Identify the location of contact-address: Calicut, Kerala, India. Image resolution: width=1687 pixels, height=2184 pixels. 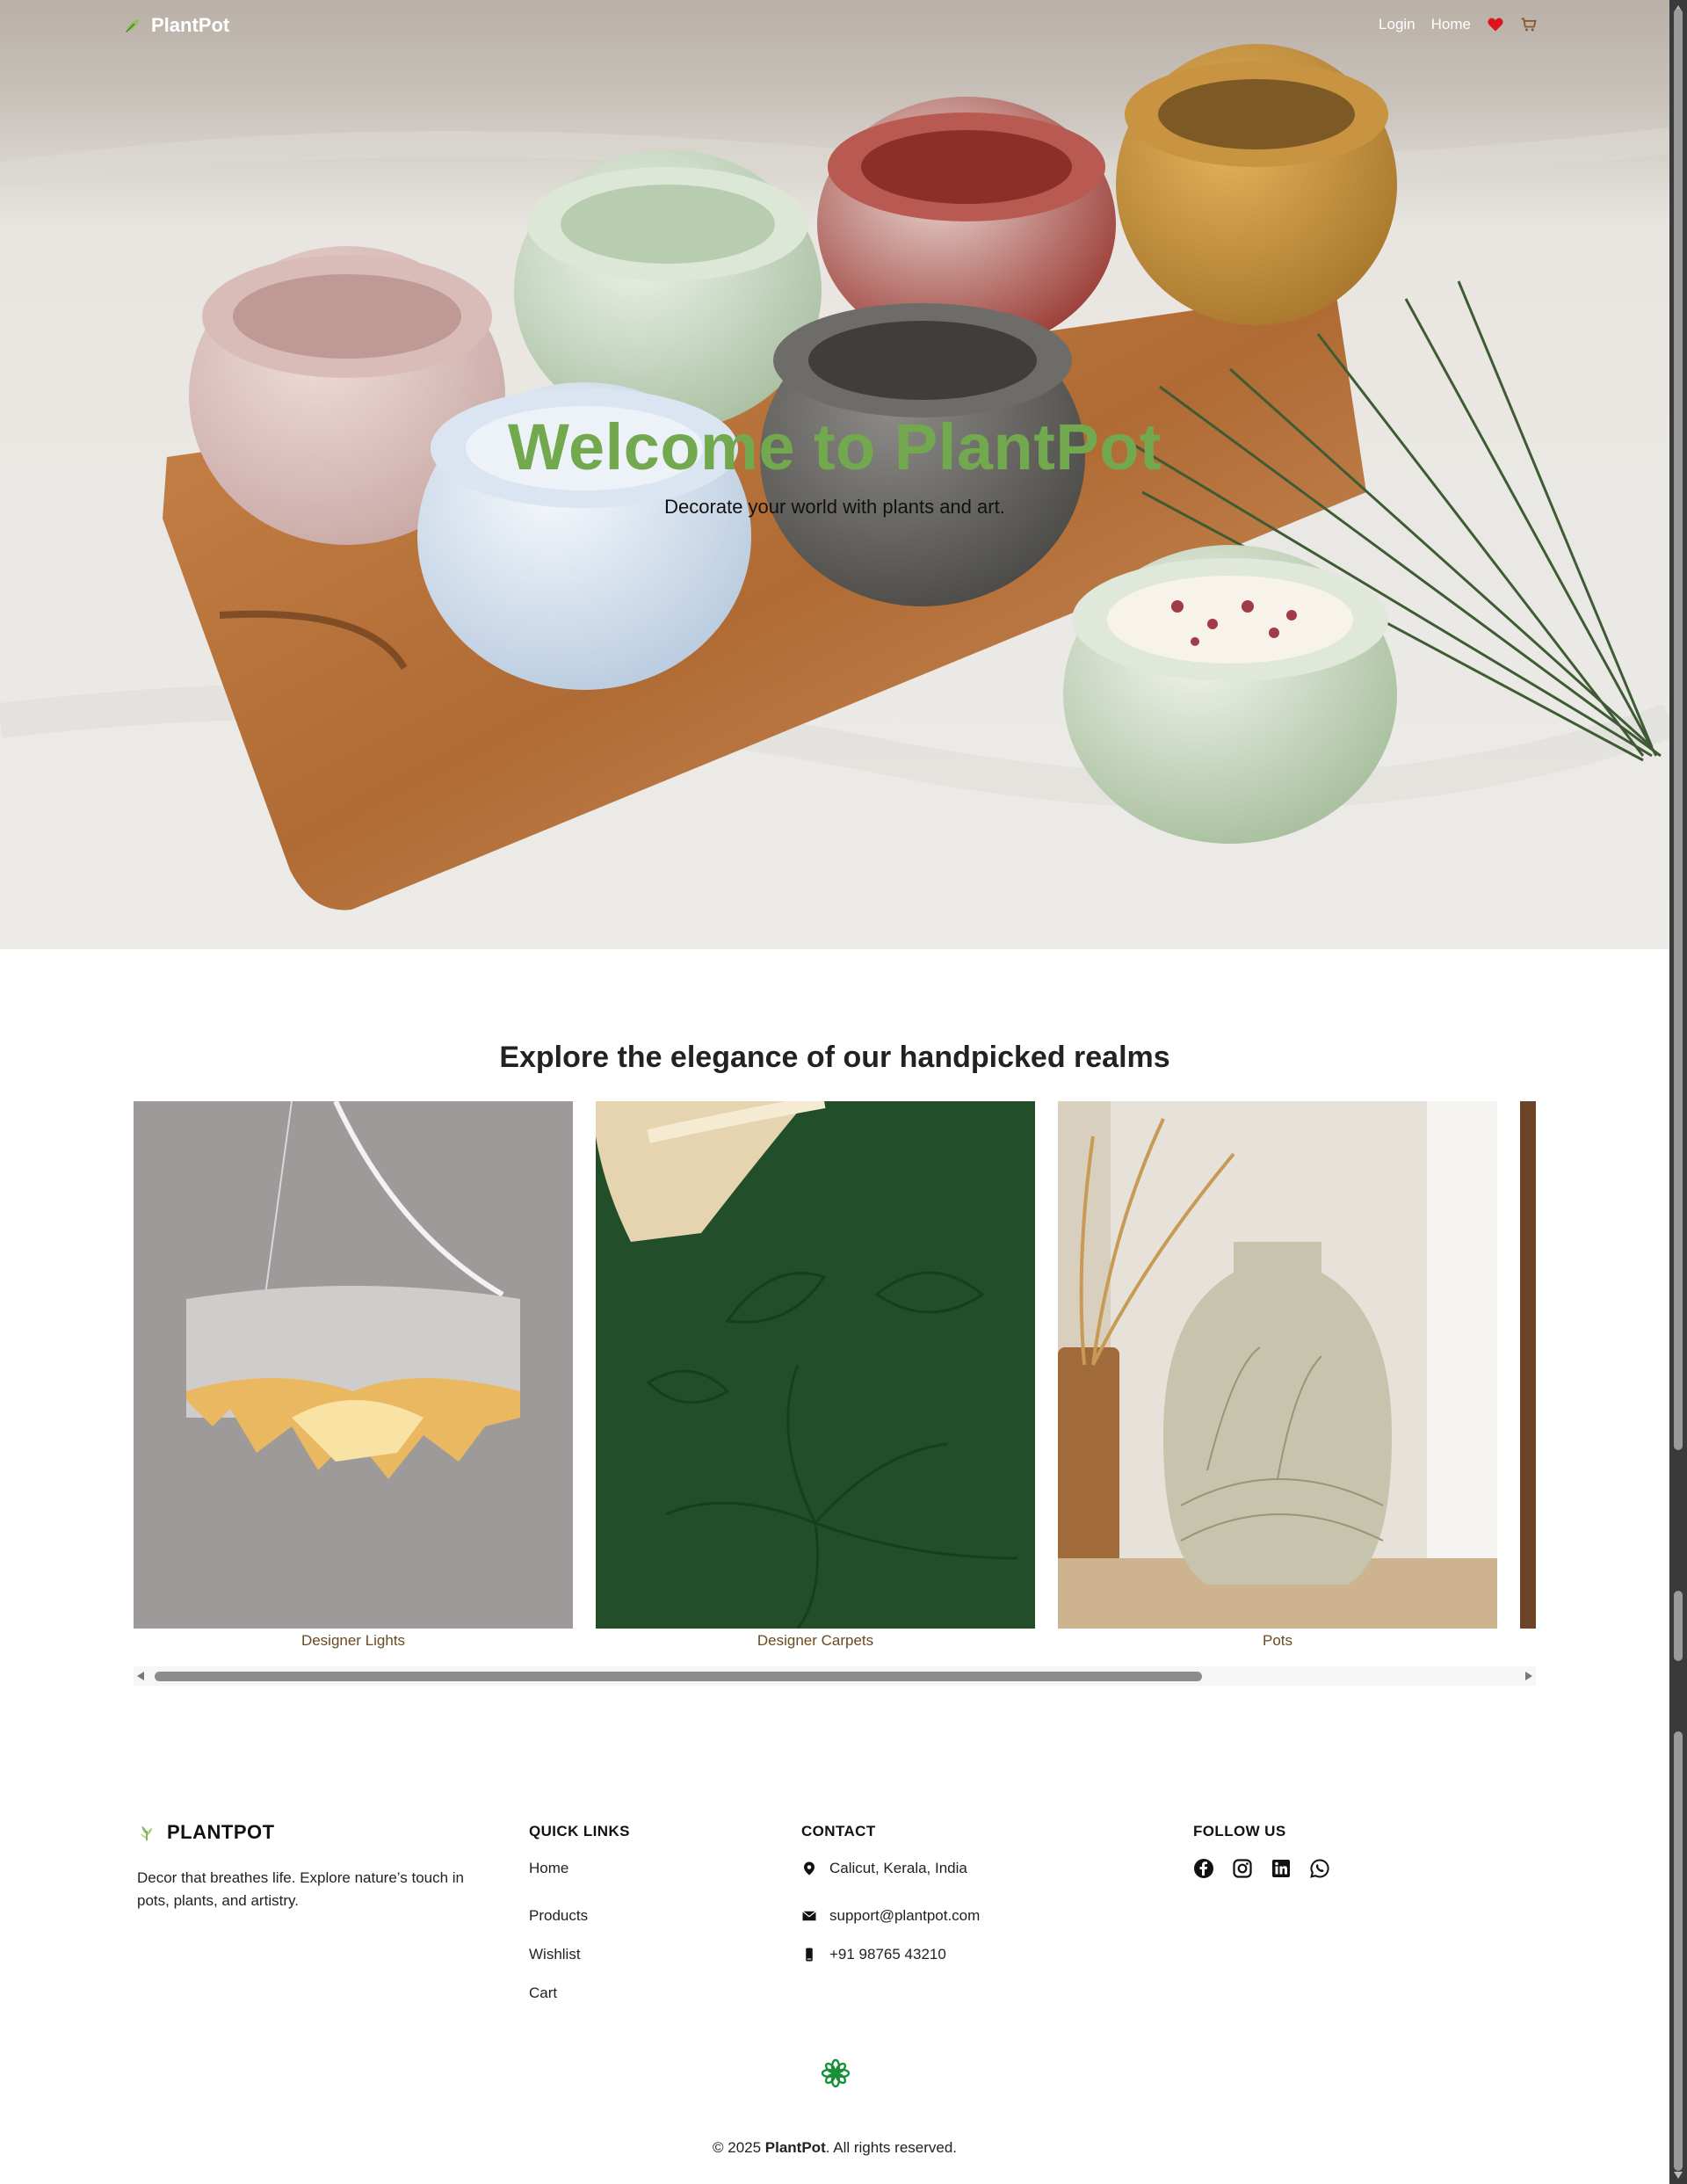
(890, 1868).